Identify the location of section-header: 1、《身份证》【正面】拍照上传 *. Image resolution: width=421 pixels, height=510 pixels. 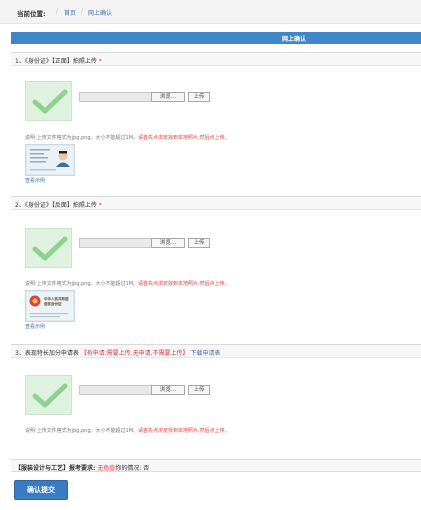
(216, 59).